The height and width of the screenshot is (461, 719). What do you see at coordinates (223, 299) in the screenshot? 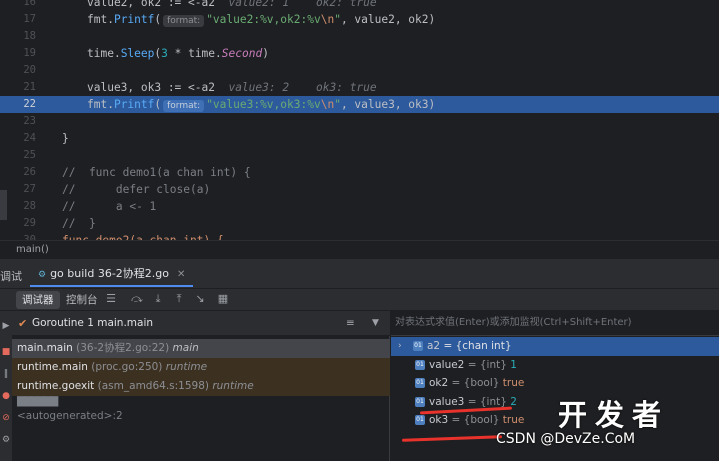
I see `table-view-icon: ▦` at bounding box center [223, 299].